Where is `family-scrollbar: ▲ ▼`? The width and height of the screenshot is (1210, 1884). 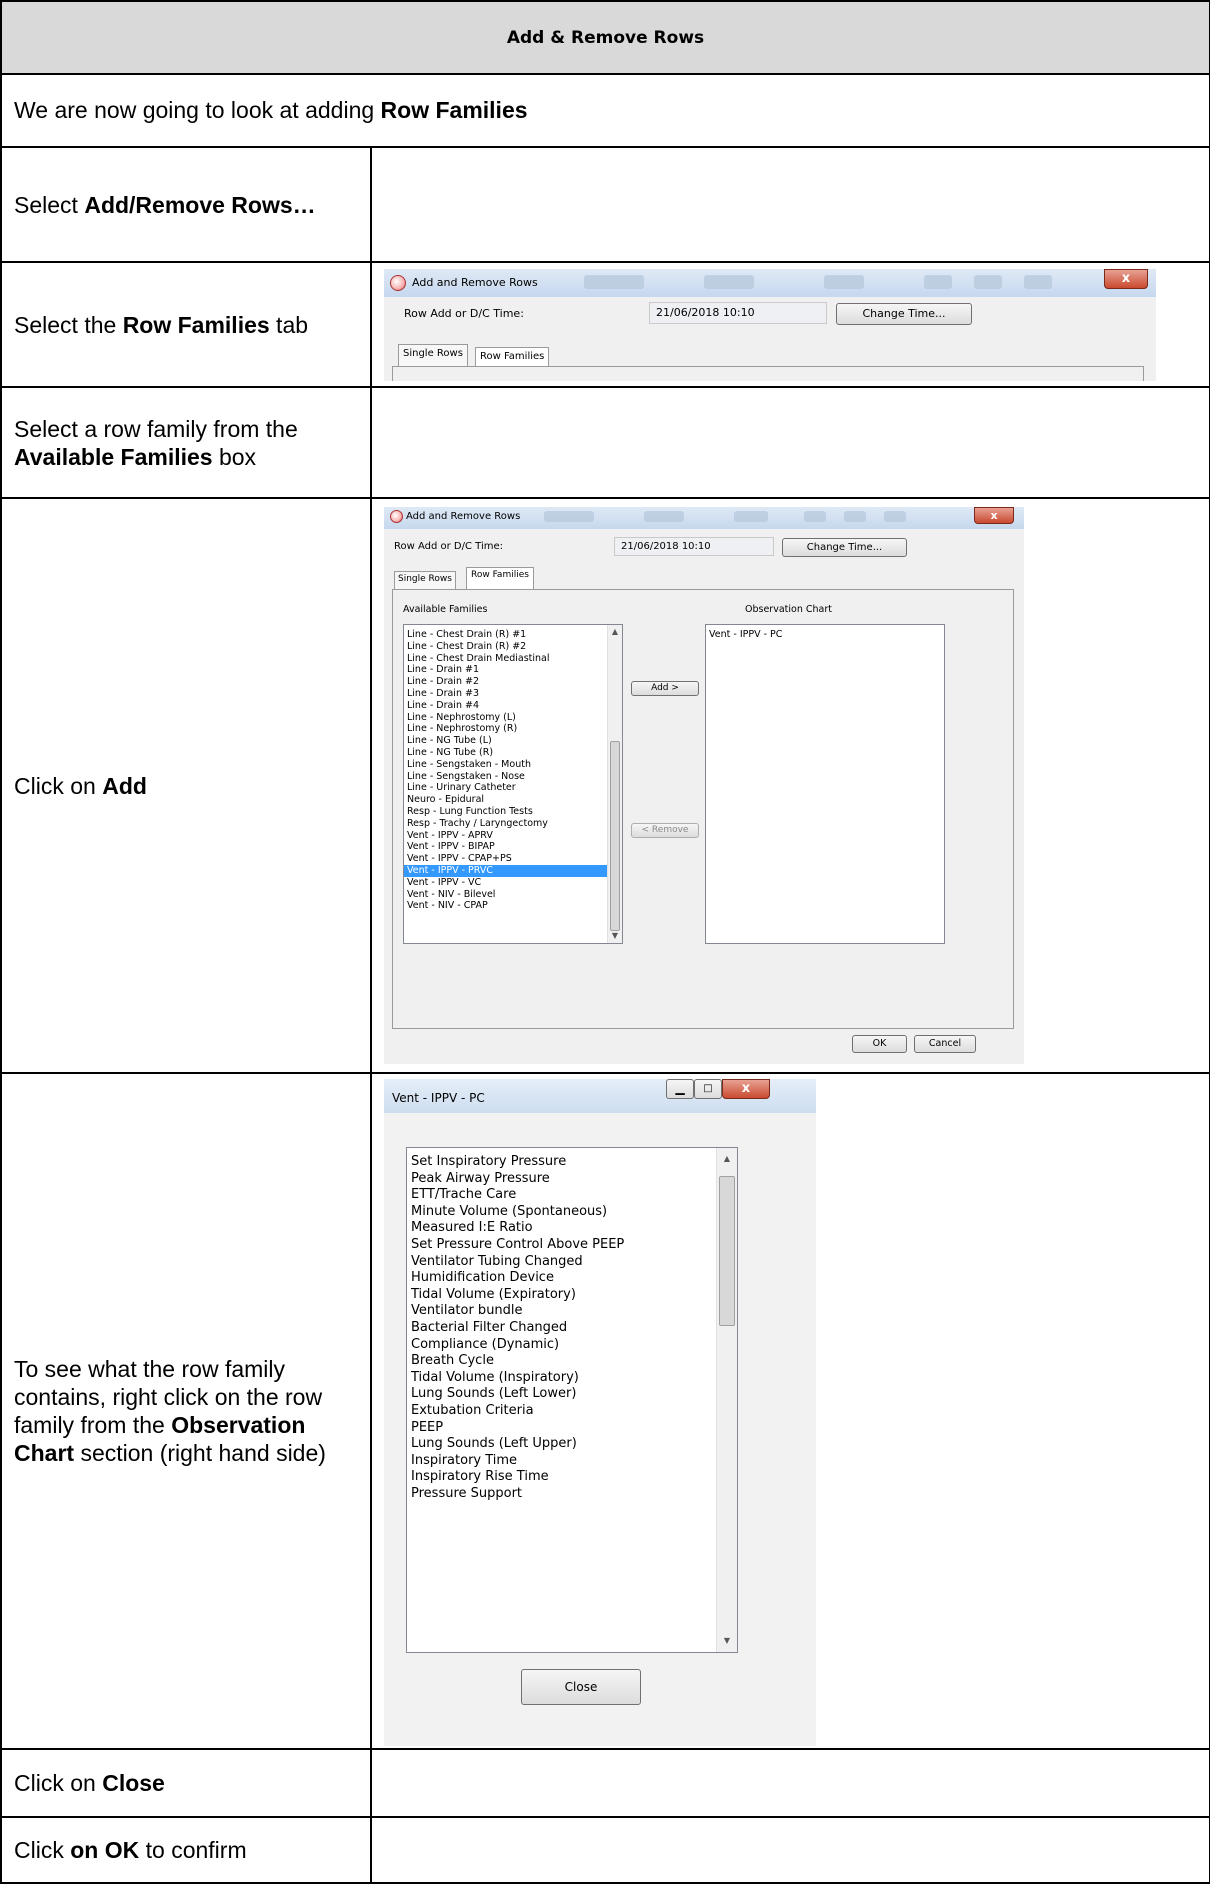 family-scrollbar: ▲ ▼ is located at coordinates (726, 1400).